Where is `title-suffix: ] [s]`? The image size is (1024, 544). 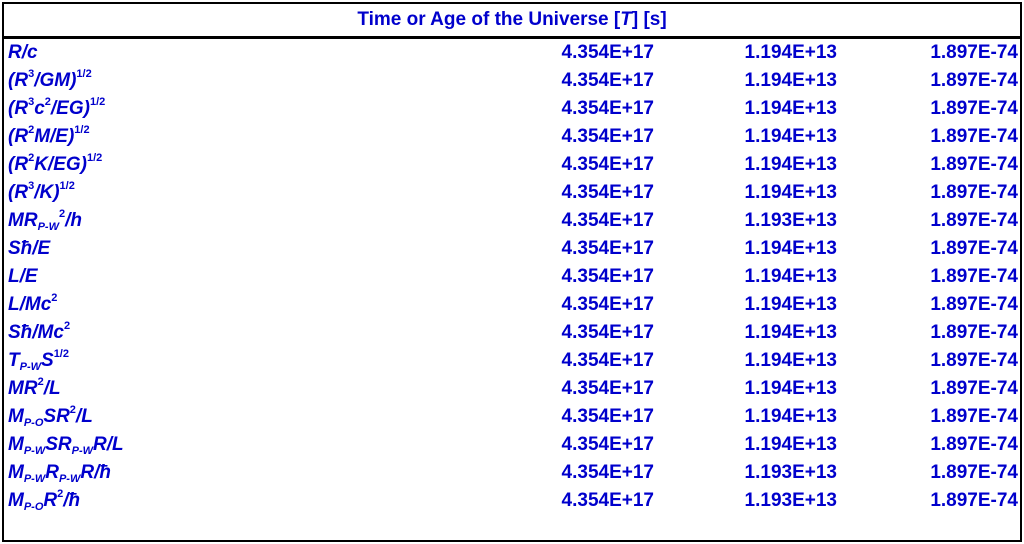 title-suffix: ] [s] is located at coordinates (649, 19).